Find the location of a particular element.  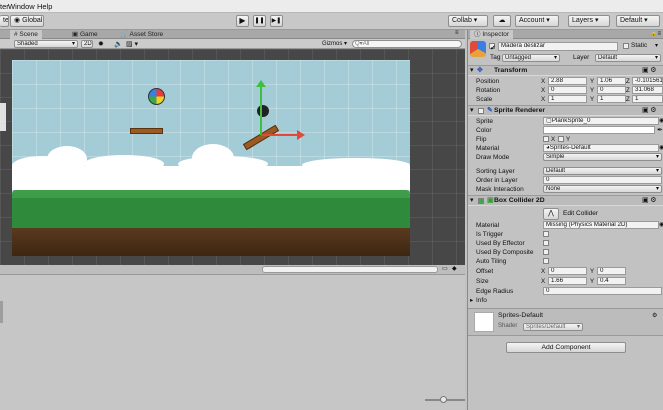

collider-material-field: Missing (Physics Material 2D) is located at coordinates (601, 225).